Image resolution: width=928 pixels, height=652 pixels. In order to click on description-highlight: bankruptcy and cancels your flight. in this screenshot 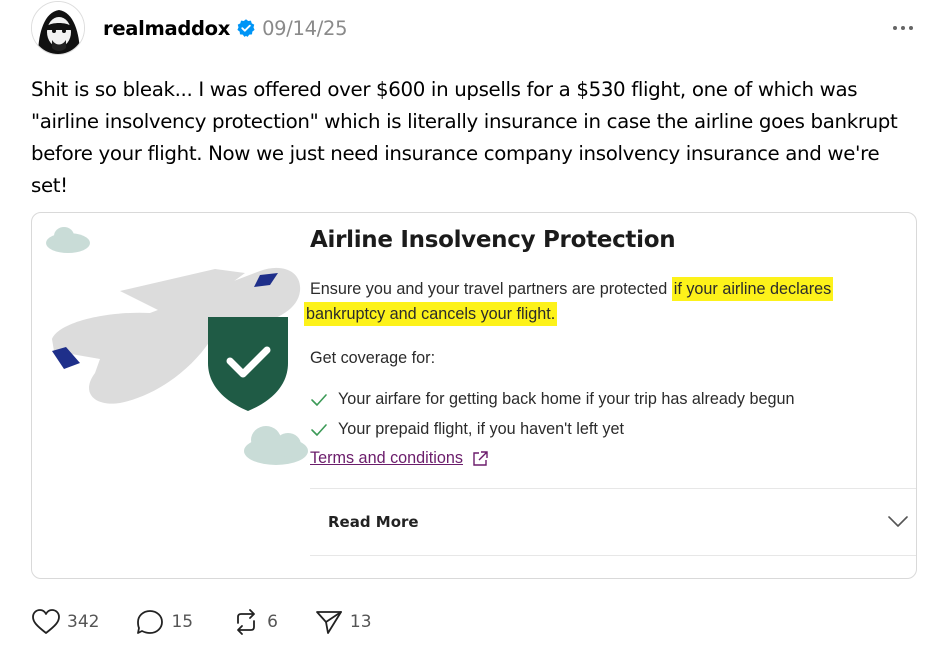, I will do `click(431, 314)`.